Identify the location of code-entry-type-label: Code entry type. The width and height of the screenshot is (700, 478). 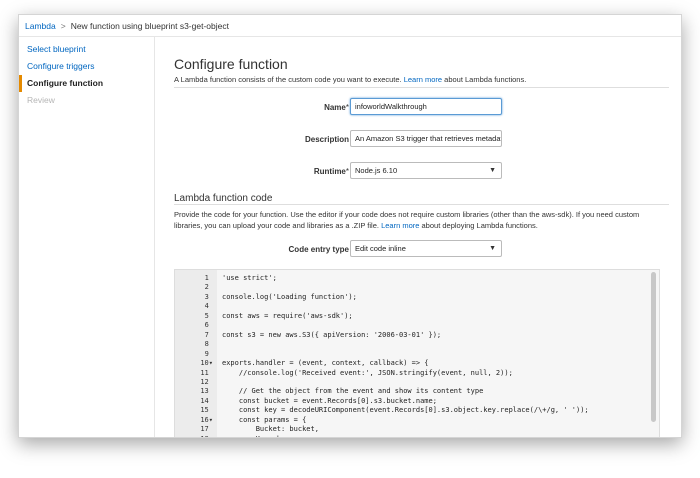
(318, 249).